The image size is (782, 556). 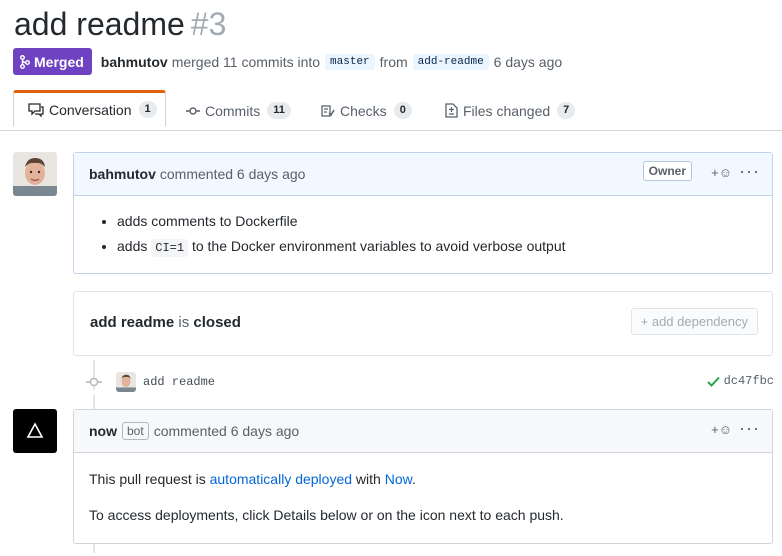 What do you see at coordinates (350, 61) in the screenshot?
I see `base-branch: master` at bounding box center [350, 61].